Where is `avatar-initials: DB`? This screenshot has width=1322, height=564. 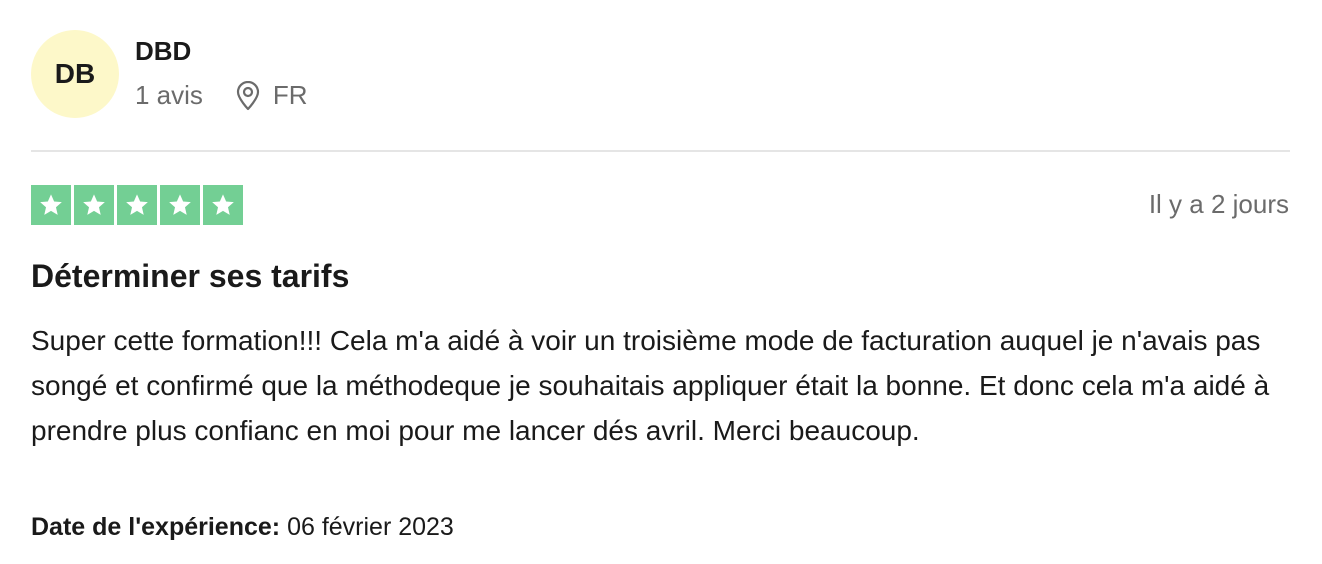
avatar-initials: DB is located at coordinates (75, 73).